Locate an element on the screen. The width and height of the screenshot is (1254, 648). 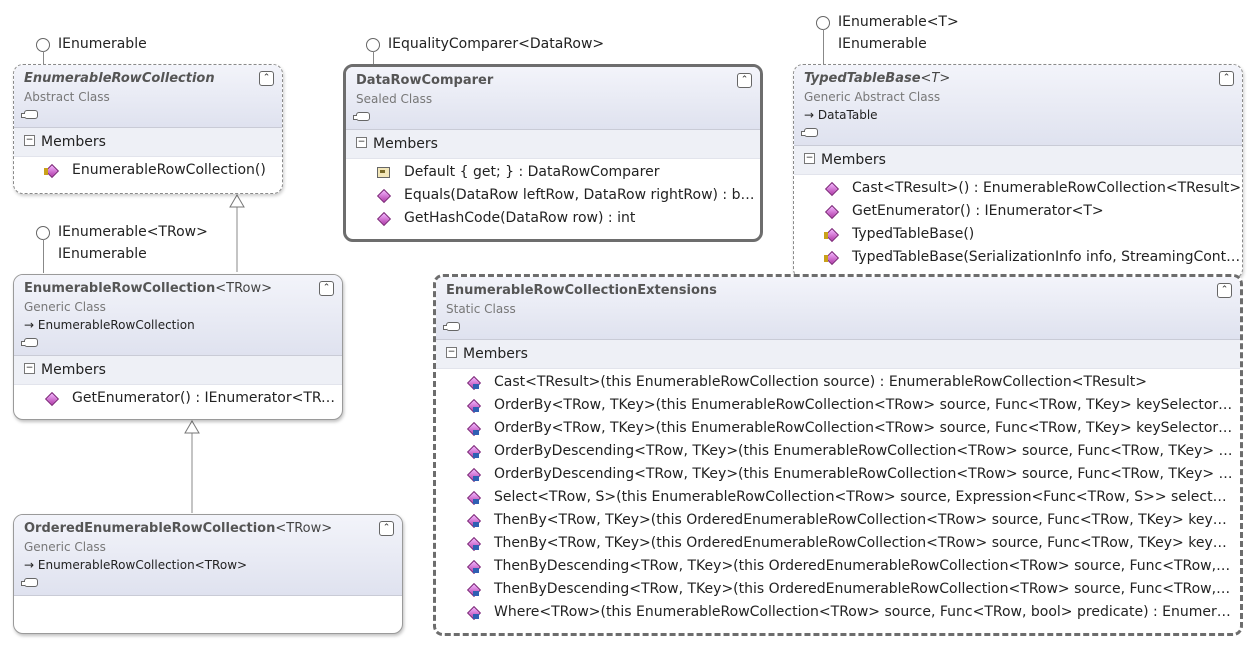
member-row: GetHashCode(DataRow row) : int is located at coordinates (553, 218).